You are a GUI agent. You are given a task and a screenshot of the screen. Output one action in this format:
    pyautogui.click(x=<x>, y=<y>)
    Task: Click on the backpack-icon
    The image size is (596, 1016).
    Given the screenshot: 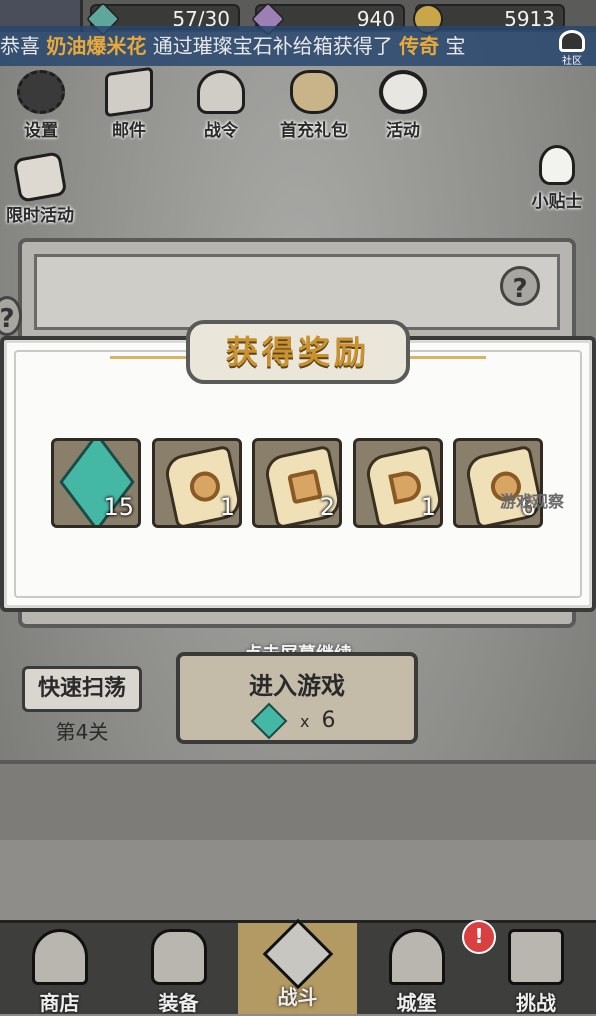 What is the action you would take?
    pyautogui.click(x=178, y=957)
    